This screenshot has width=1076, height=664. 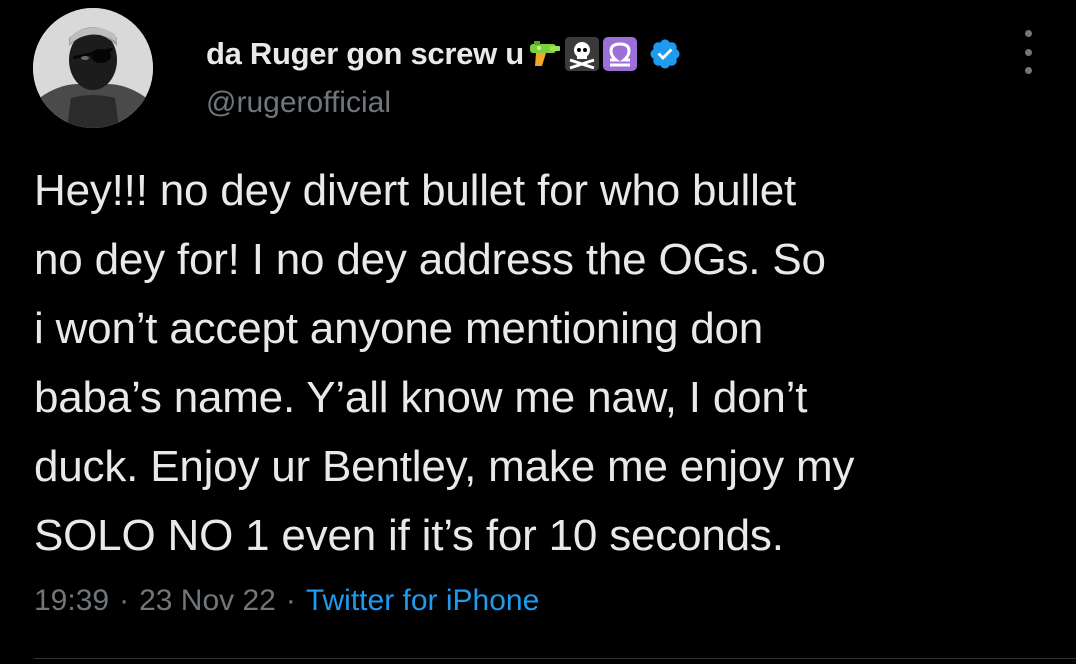 What do you see at coordinates (430, 259) in the screenshot?
I see `tweet-line: no dey for! I no dey address the OGs. So` at bounding box center [430, 259].